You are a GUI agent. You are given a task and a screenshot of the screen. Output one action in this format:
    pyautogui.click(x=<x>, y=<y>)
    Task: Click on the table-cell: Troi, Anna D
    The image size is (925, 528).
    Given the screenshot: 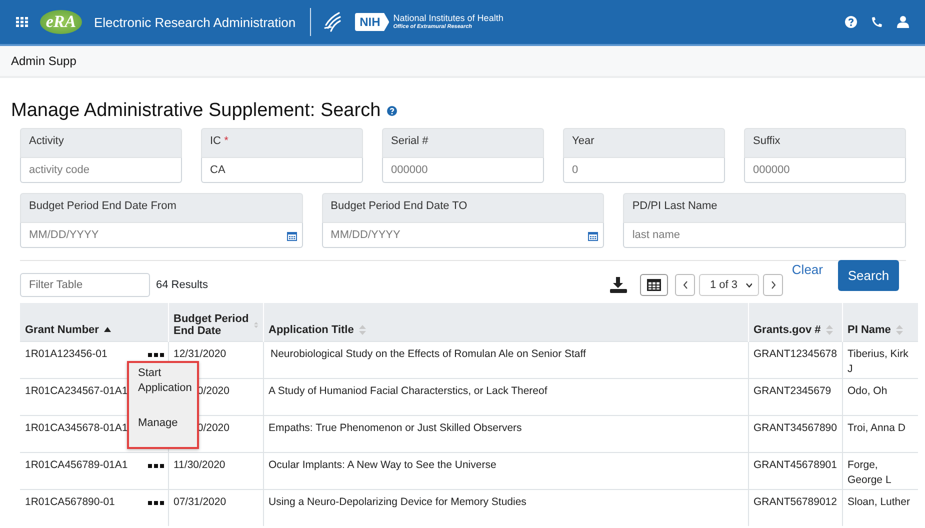 What is the action you would take?
    pyautogui.click(x=877, y=428)
    